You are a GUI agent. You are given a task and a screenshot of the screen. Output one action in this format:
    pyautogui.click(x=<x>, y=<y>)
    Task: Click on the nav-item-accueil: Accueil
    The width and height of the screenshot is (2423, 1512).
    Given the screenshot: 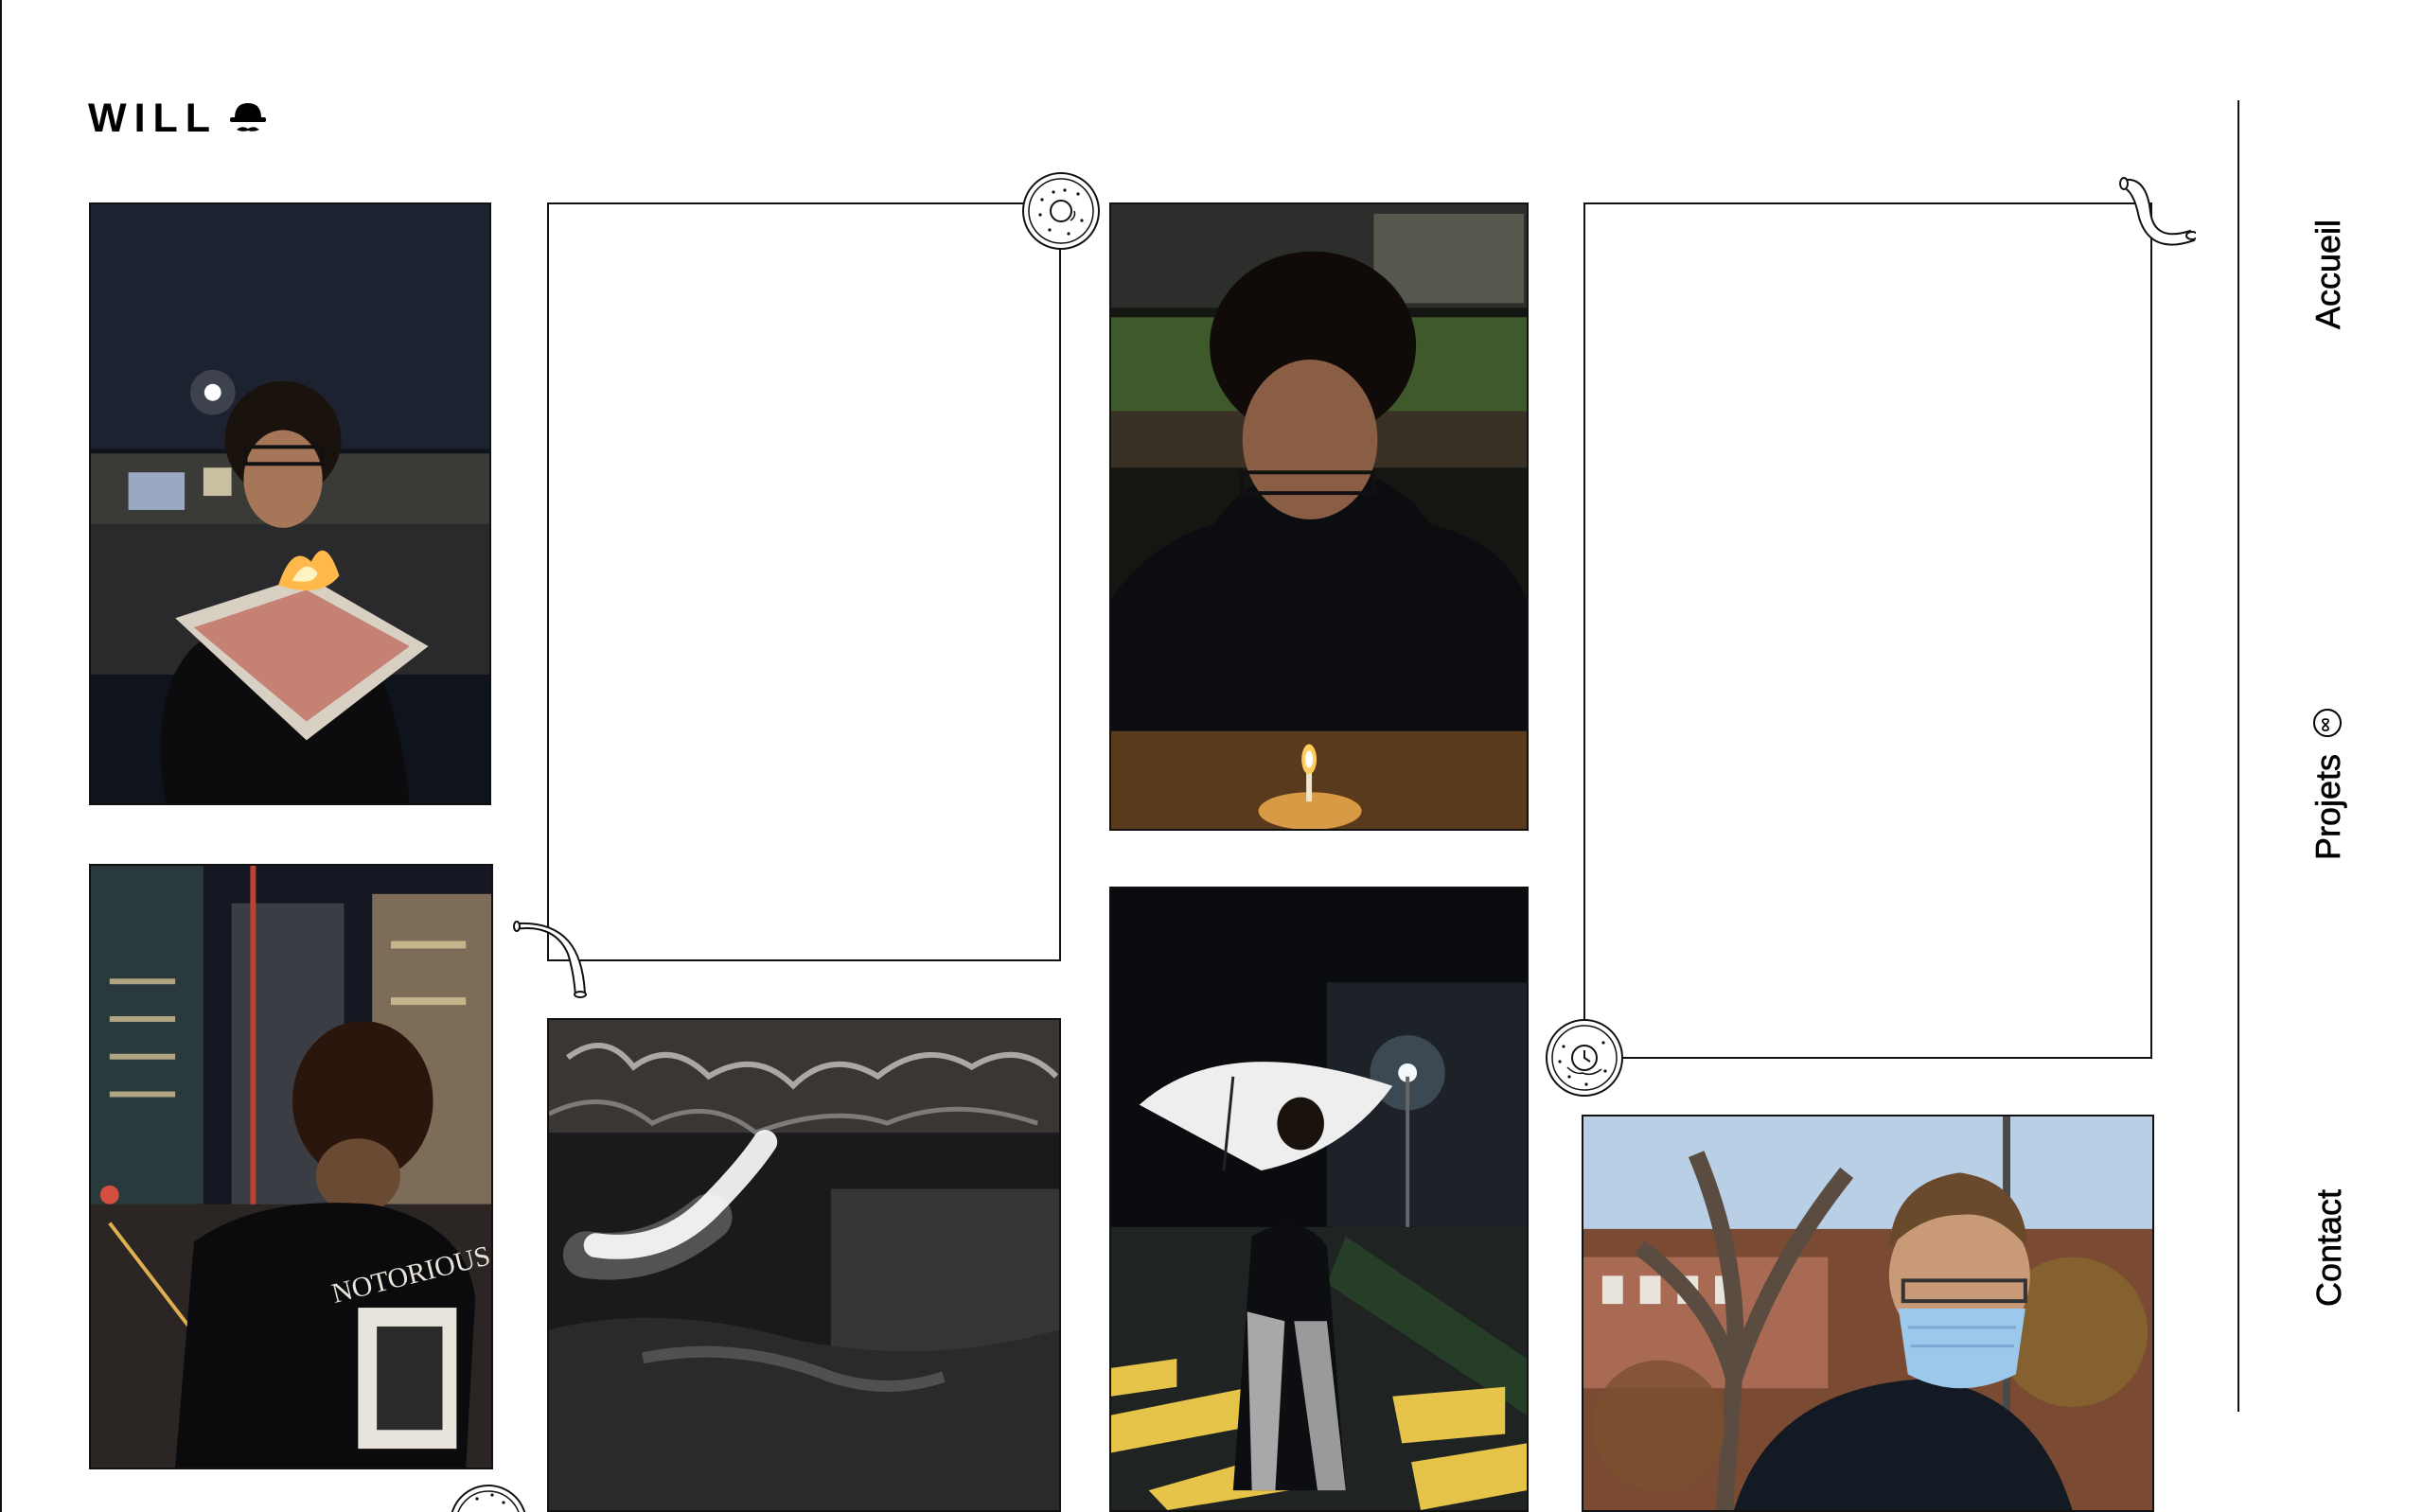 What is the action you would take?
    pyautogui.click(x=2328, y=274)
    